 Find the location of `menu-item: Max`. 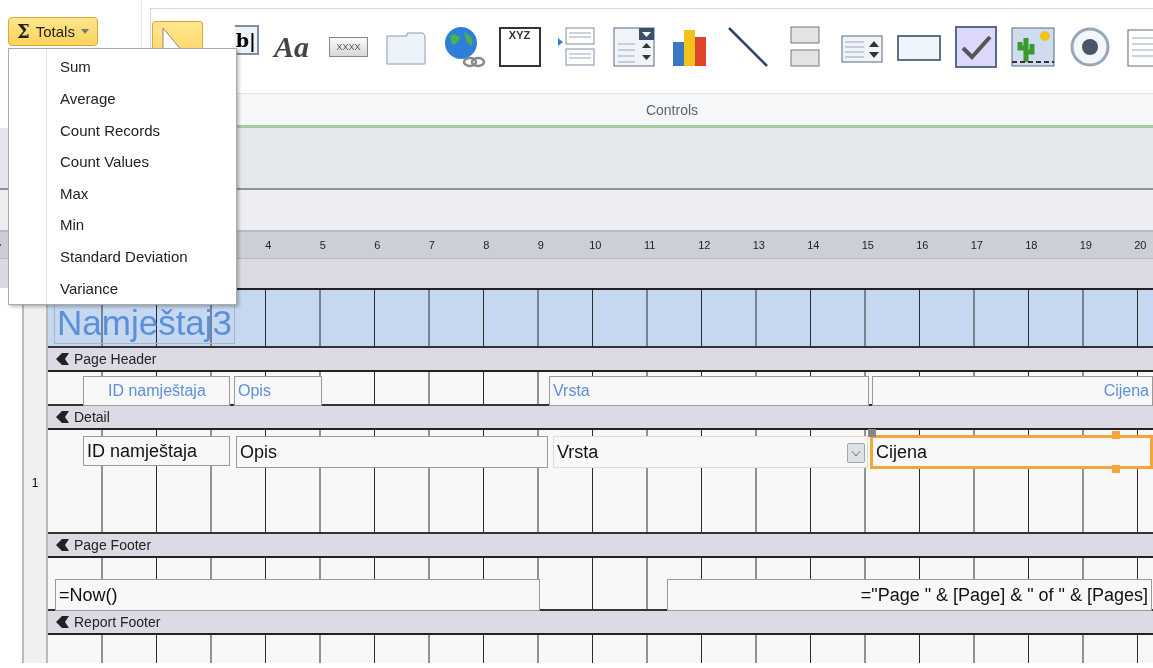

menu-item: Max is located at coordinates (122, 193).